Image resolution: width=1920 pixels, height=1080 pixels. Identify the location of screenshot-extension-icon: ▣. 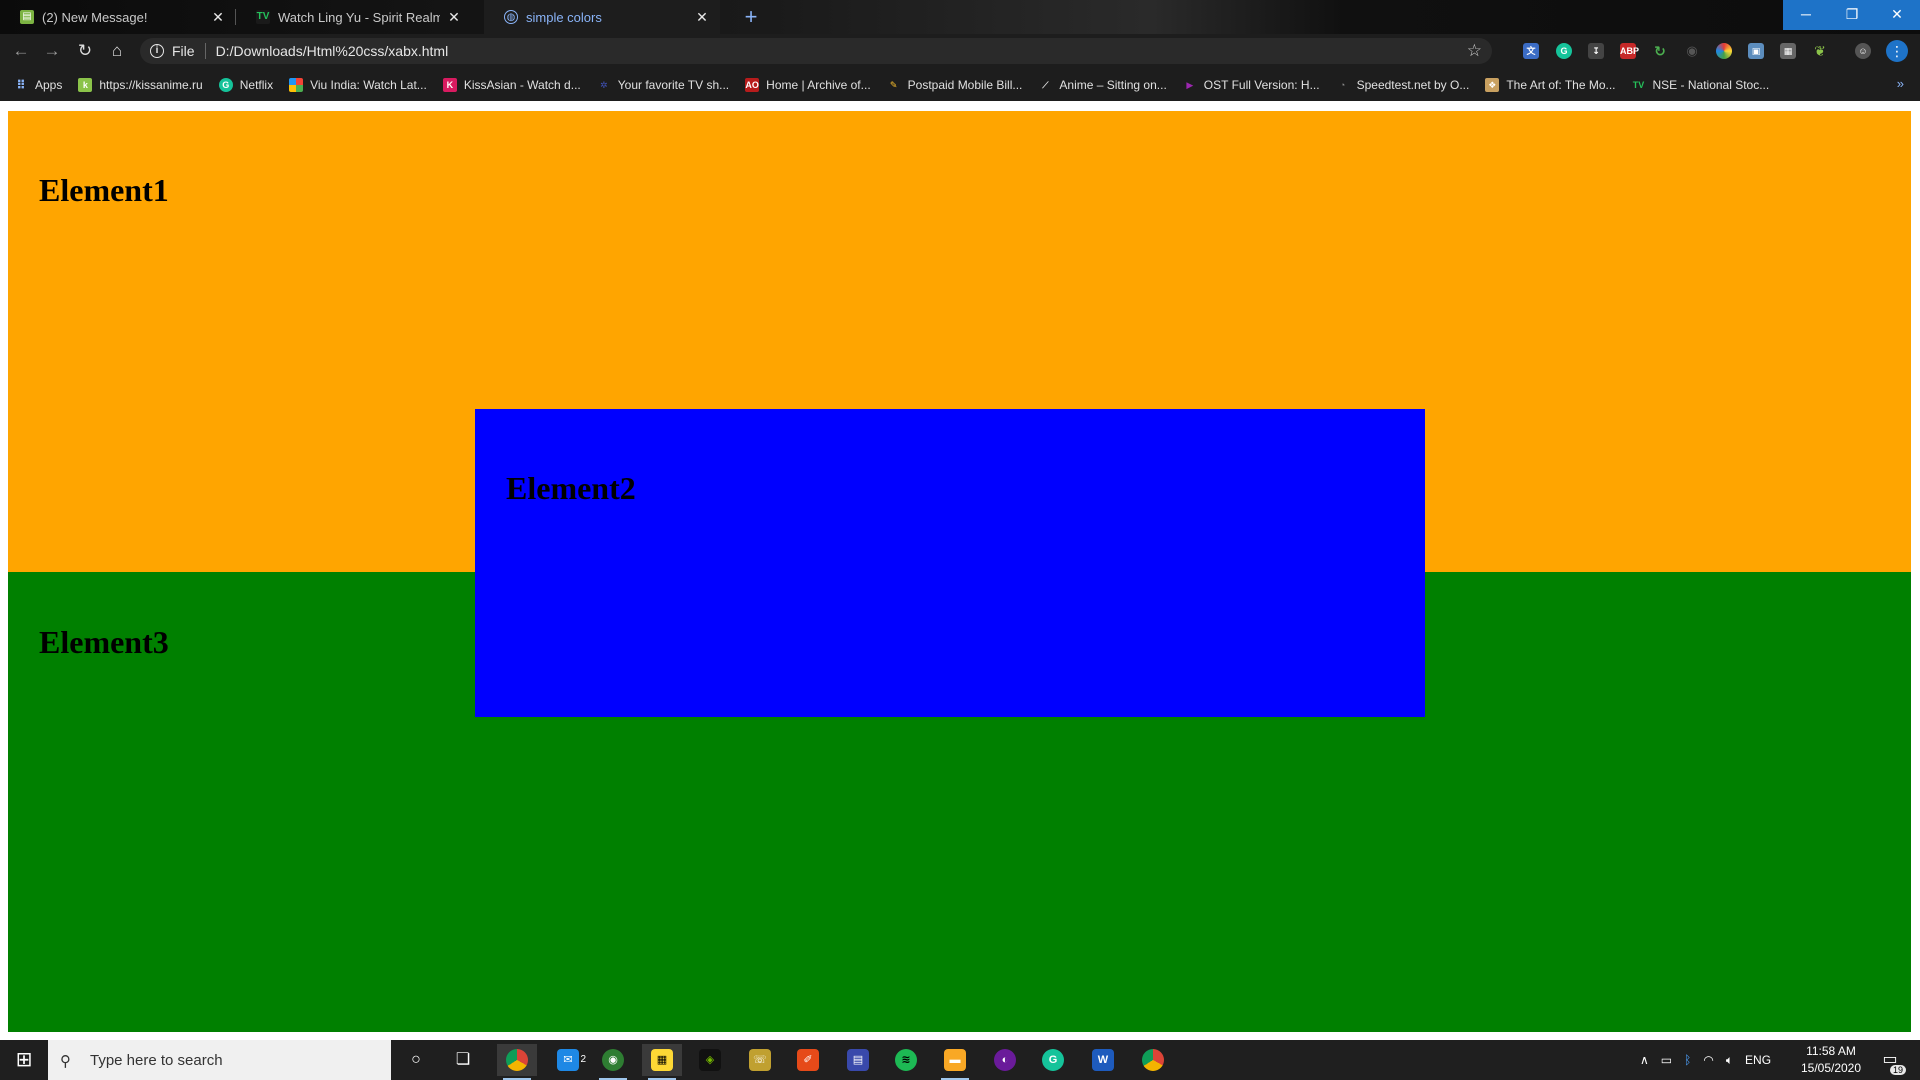
(1756, 51).